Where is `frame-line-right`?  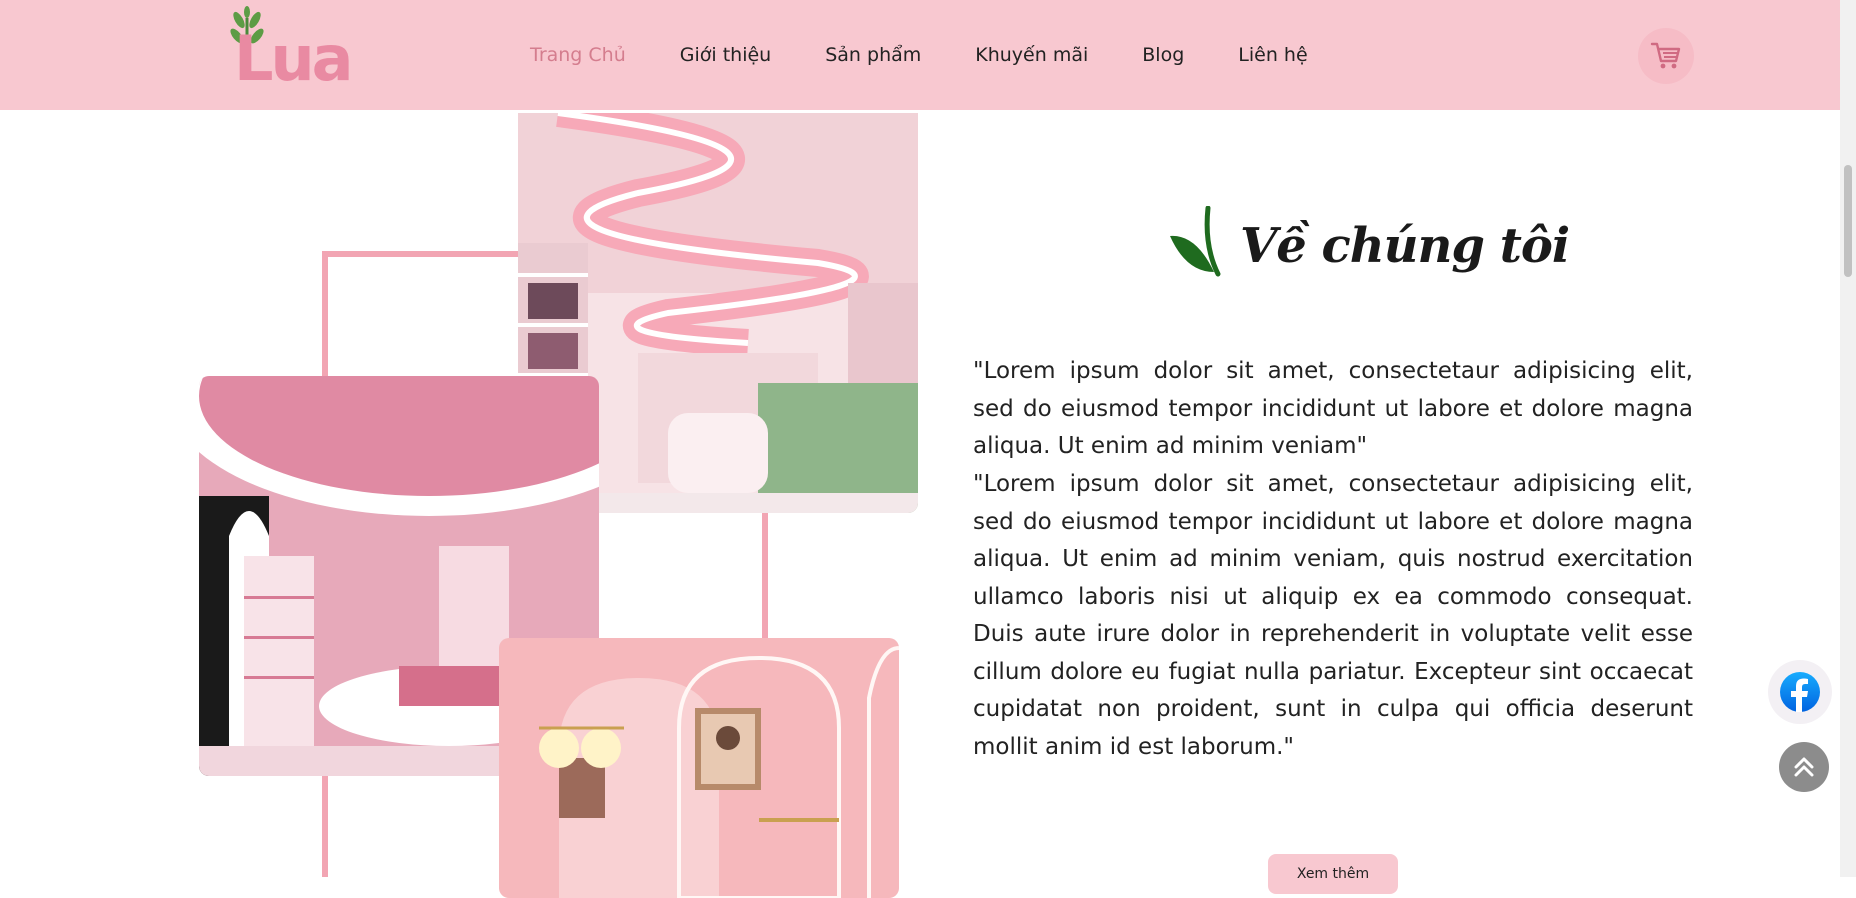
frame-line-right is located at coordinates (765, 575).